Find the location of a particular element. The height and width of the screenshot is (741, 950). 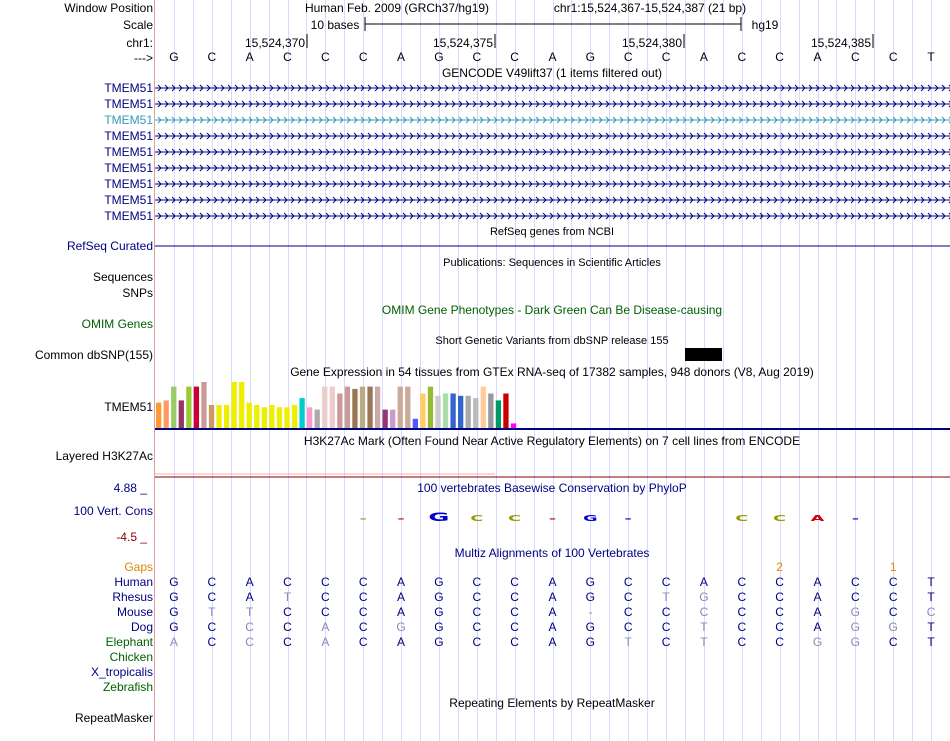

species-label: Human is located at coordinates (133, 582).